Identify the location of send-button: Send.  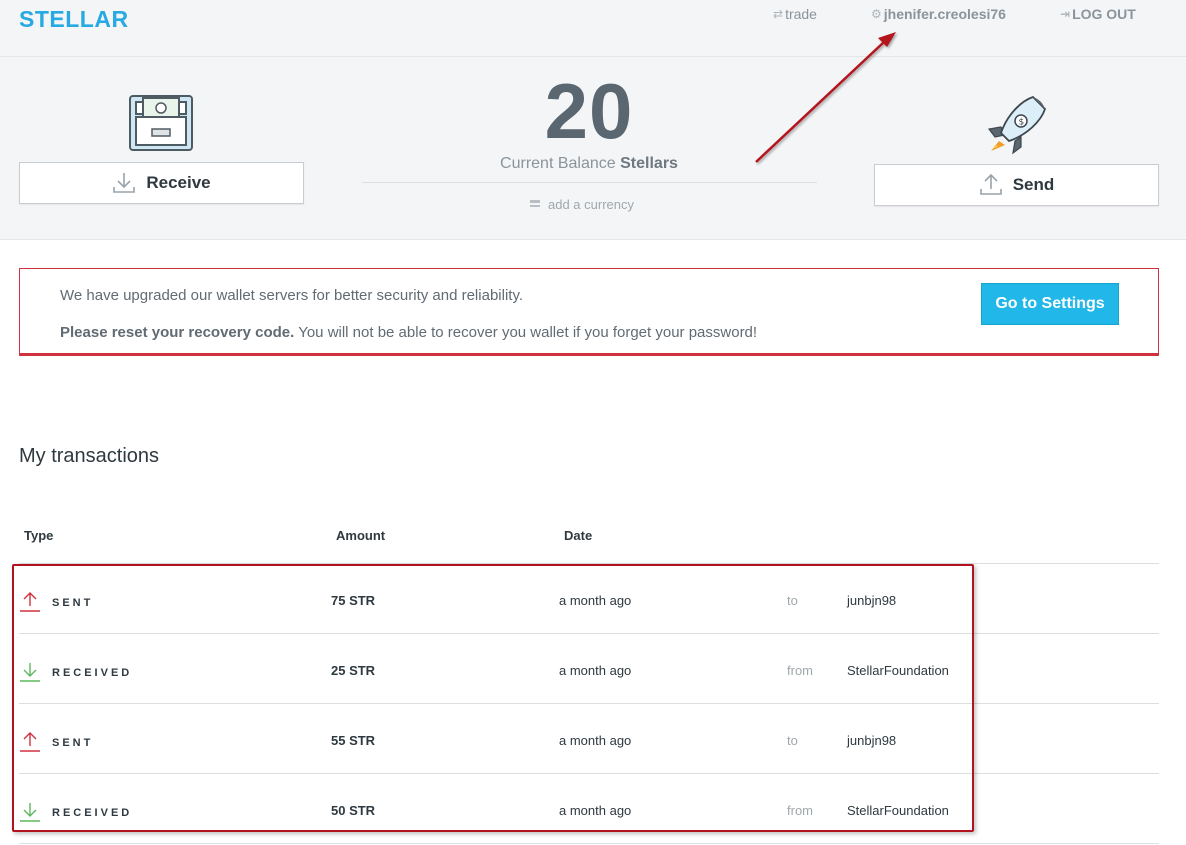
(1016, 185).